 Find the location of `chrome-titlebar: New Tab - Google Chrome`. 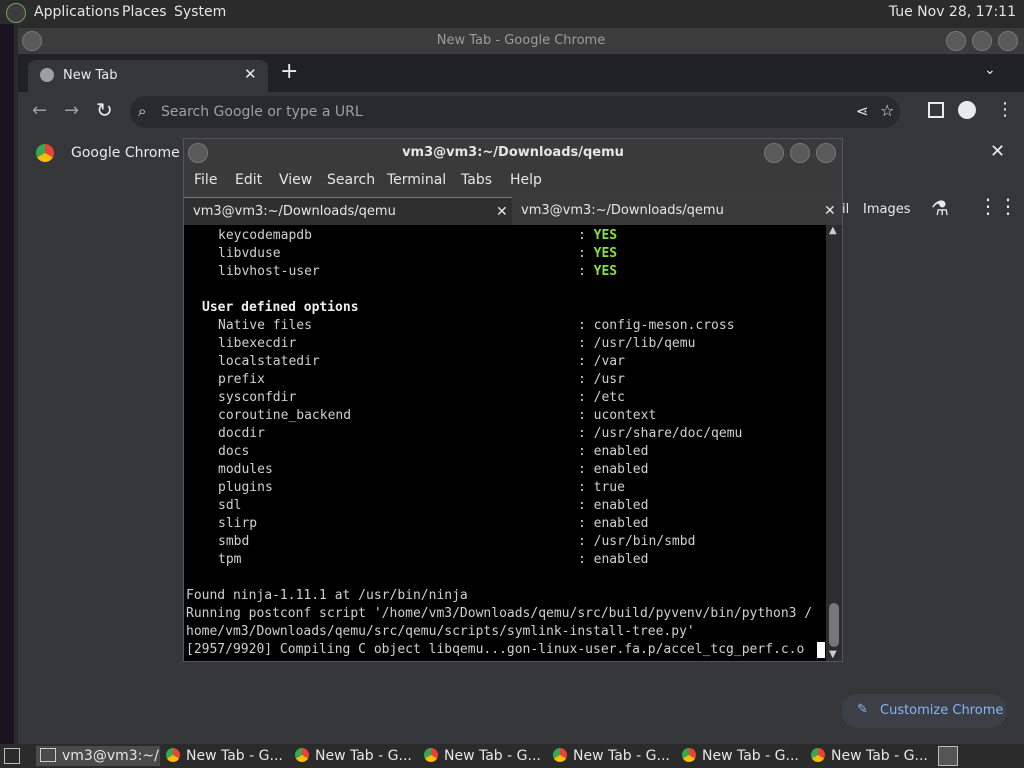

chrome-titlebar: New Tab - Google Chrome is located at coordinates (521, 41).